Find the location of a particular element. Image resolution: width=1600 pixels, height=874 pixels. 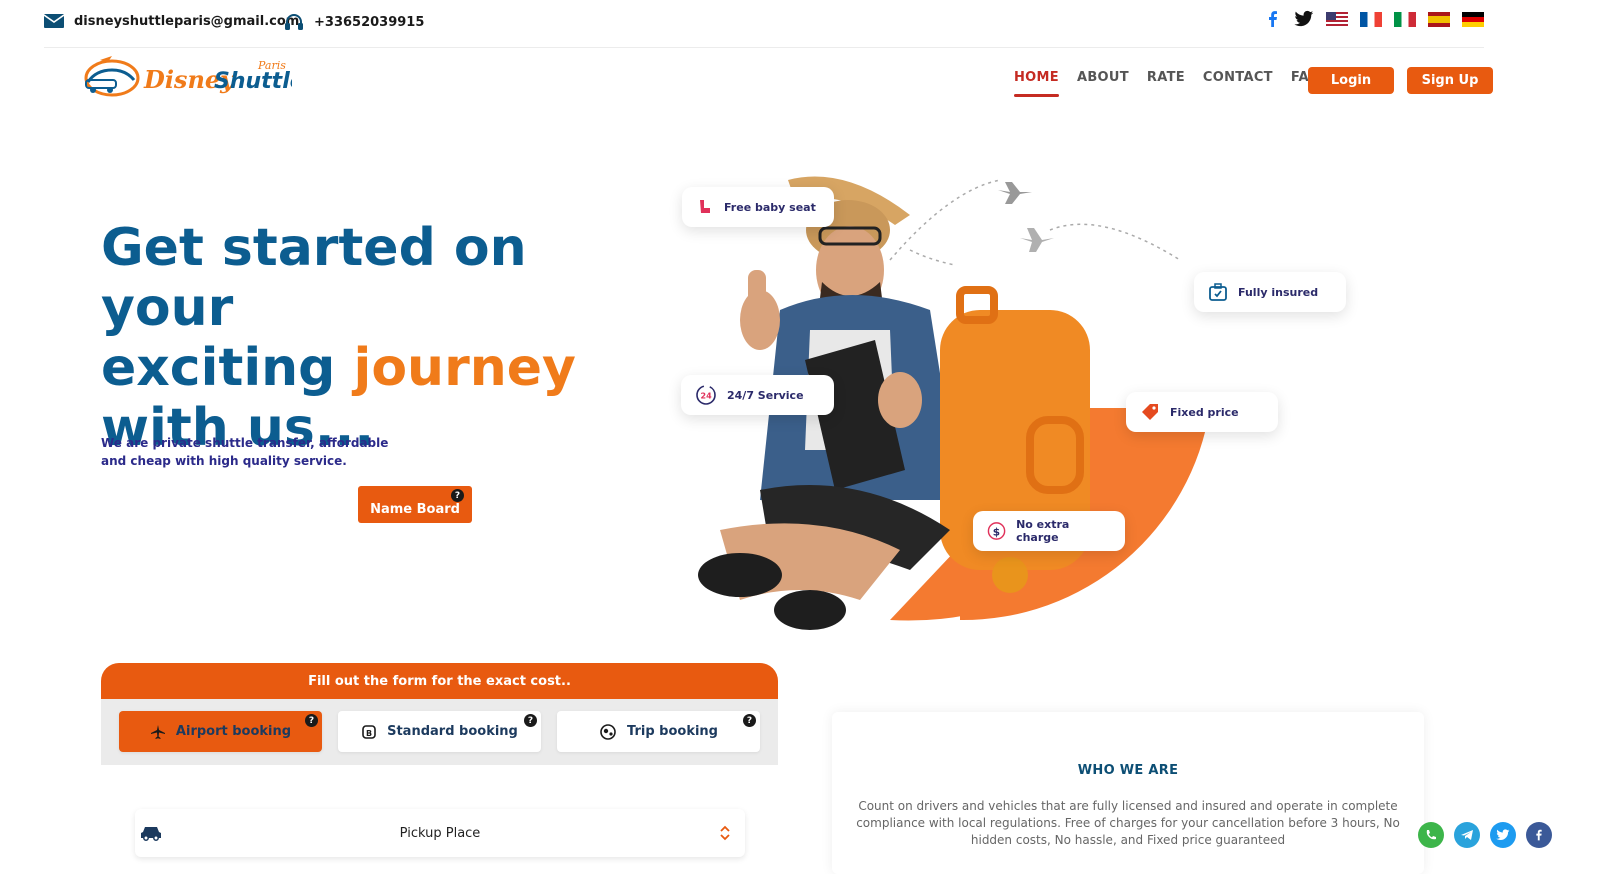

hero-title-word-journey: journey is located at coordinates (464, 368).